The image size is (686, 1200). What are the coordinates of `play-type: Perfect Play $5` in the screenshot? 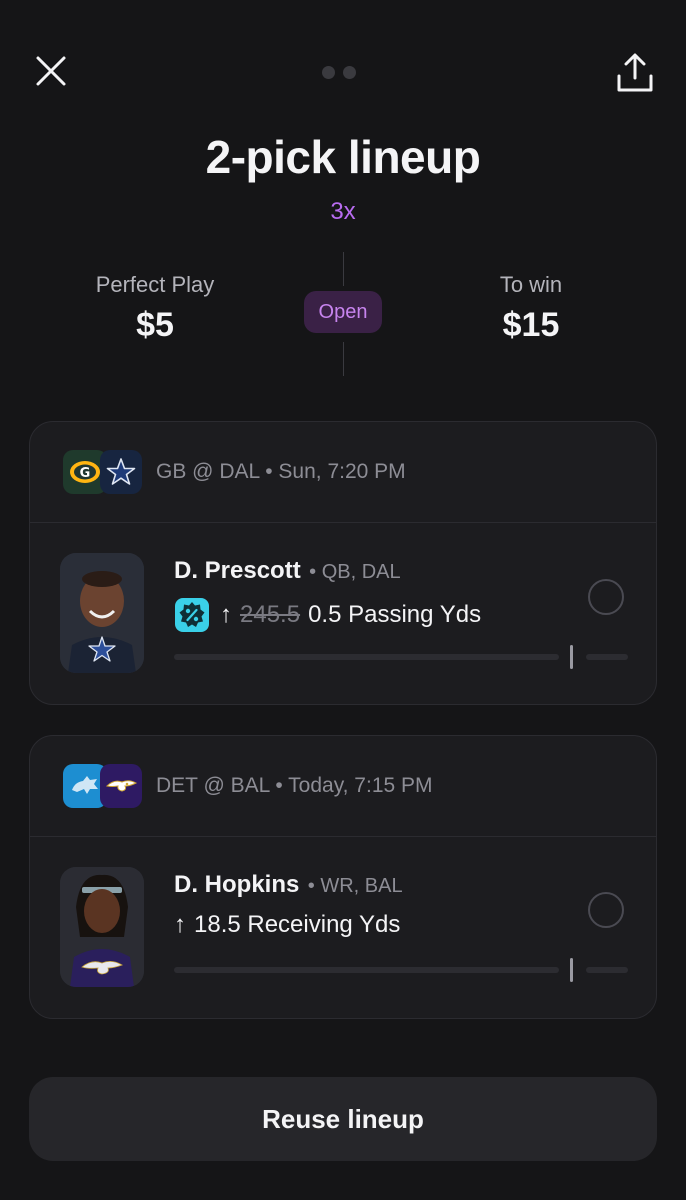 It's located at (155, 308).